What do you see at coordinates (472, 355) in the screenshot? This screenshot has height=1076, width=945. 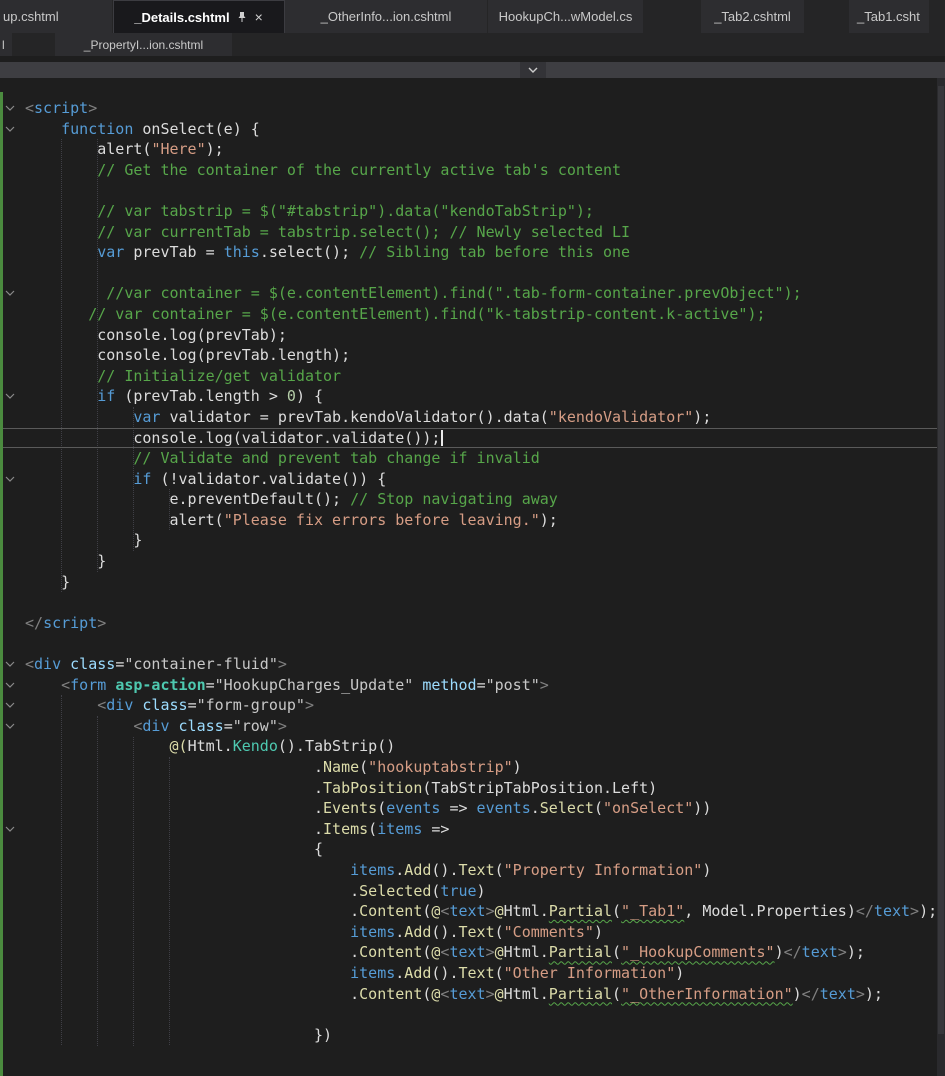 I see `code-line: console.log(prevTab.length);` at bounding box center [472, 355].